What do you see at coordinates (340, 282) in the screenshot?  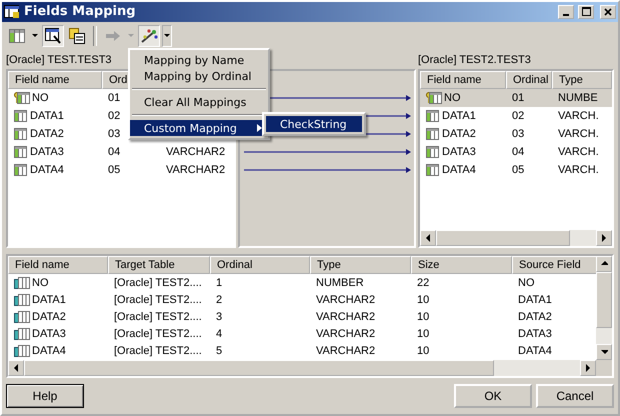 I see `table-cell: NUMBER` at bounding box center [340, 282].